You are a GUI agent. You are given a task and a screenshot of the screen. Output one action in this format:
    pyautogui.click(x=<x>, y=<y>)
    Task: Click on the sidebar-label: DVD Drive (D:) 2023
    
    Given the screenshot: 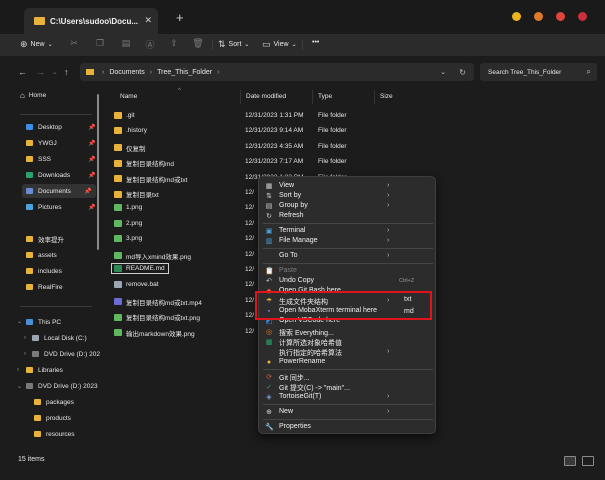 What is the action you would take?
    pyautogui.click(x=68, y=386)
    